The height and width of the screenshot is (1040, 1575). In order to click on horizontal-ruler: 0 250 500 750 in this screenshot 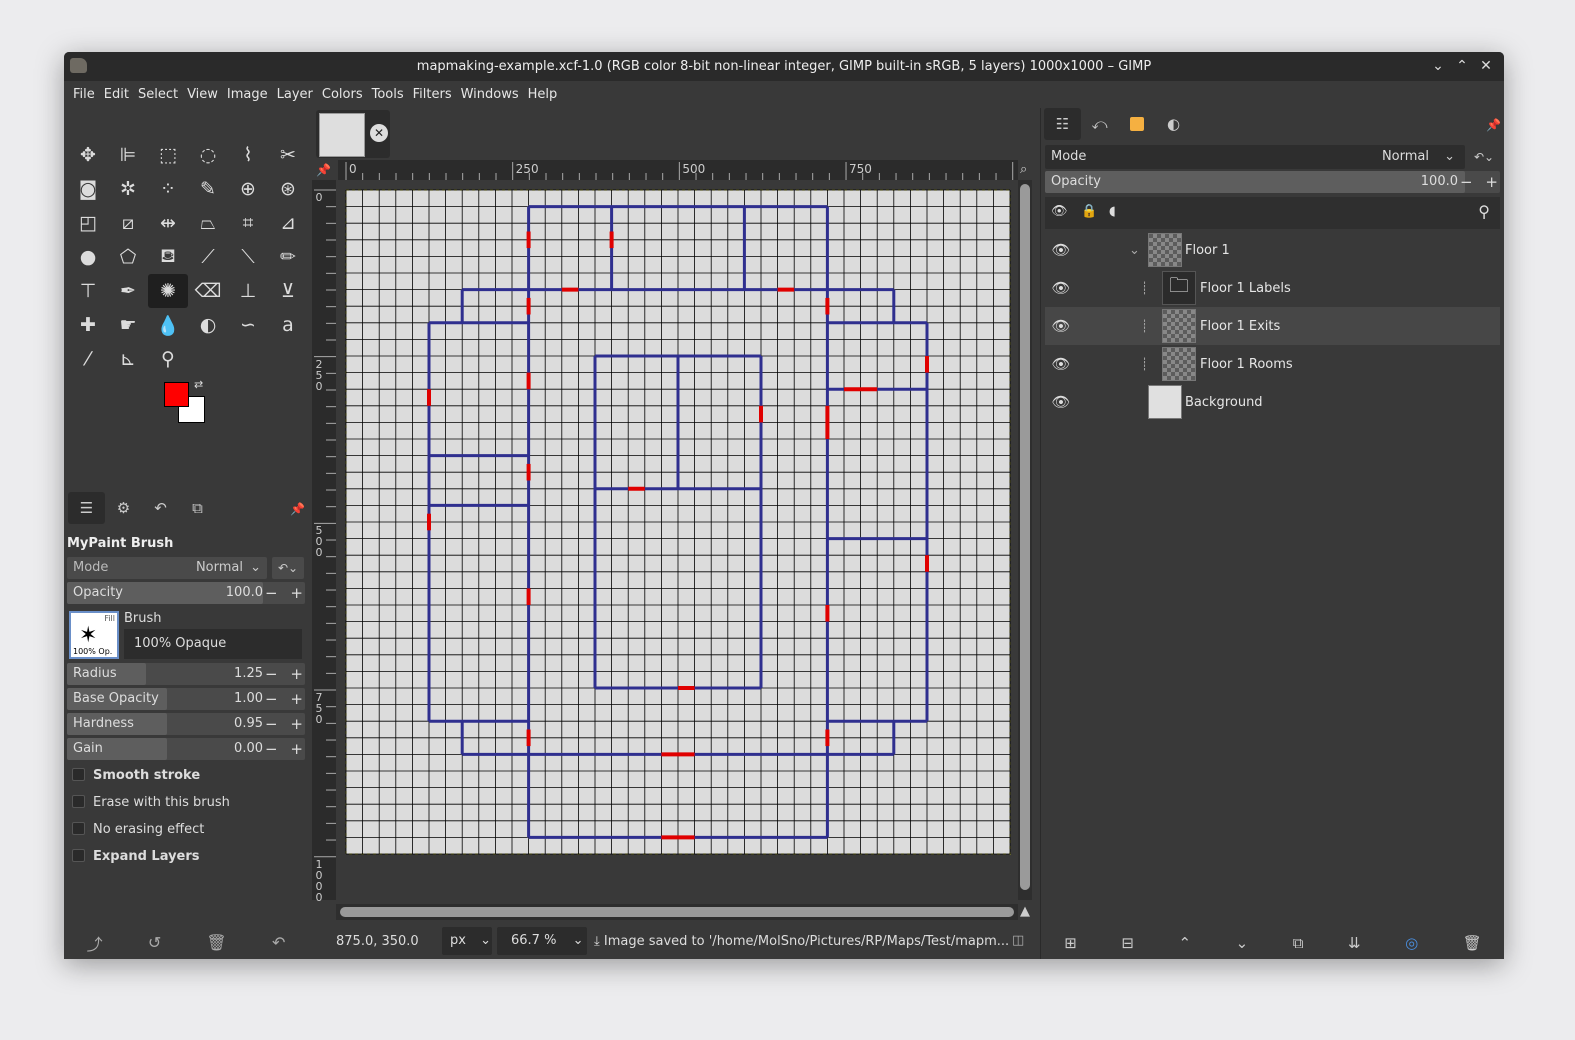, I will do `click(678, 170)`.